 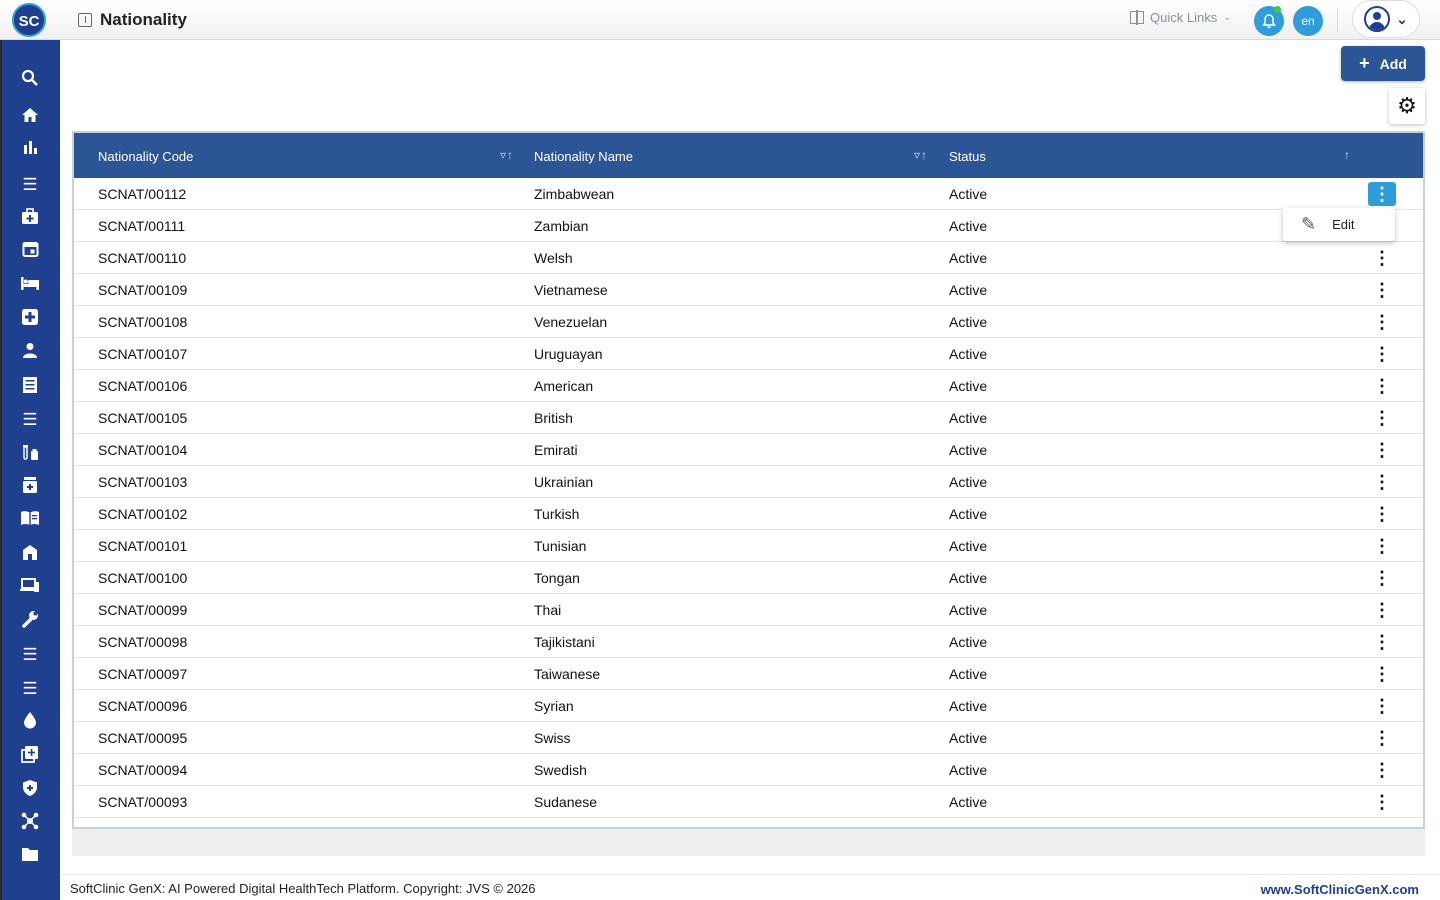 I want to click on nationality-name-cell: Tajikistani, so click(x=564, y=642).